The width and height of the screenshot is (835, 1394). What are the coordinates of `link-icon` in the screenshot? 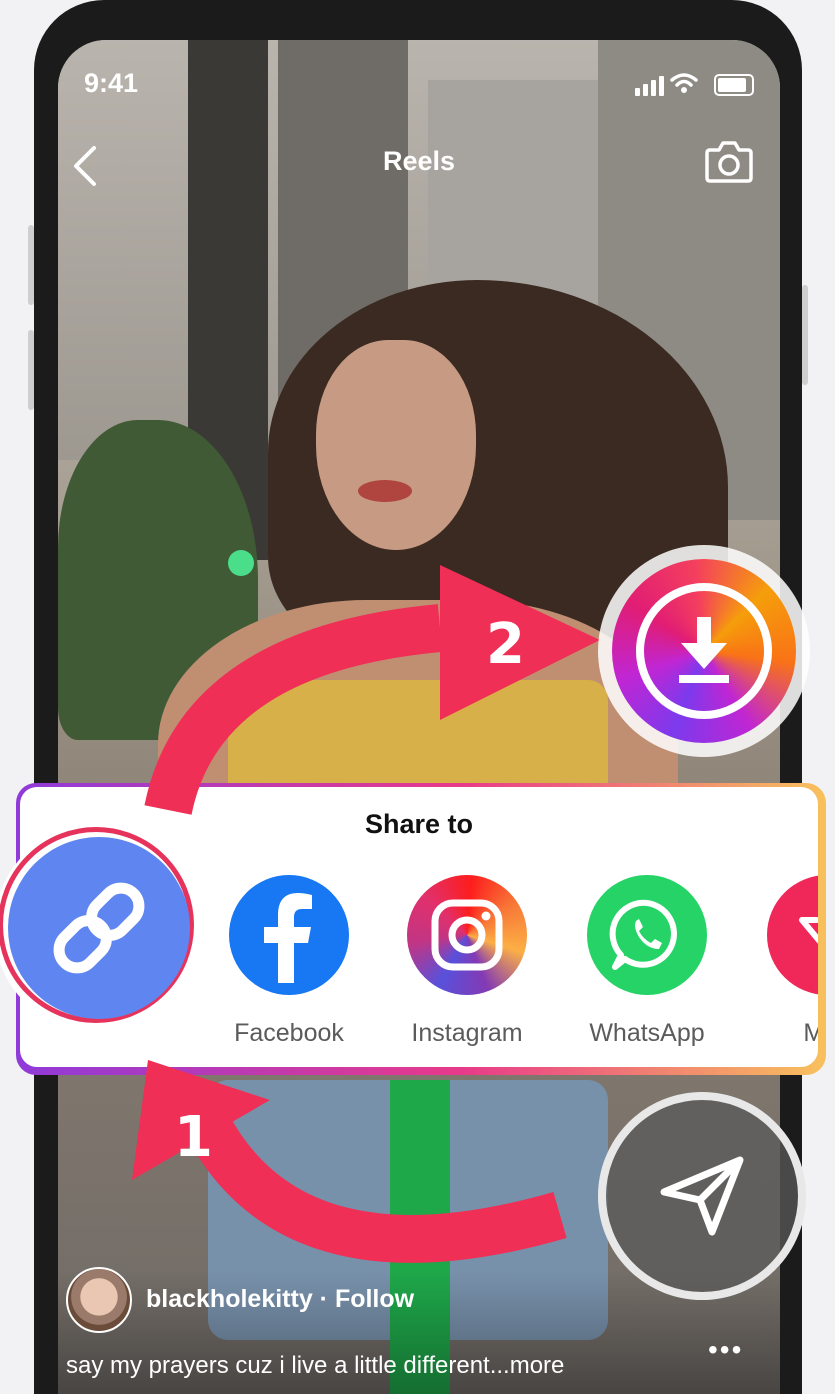 It's located at (99, 928).